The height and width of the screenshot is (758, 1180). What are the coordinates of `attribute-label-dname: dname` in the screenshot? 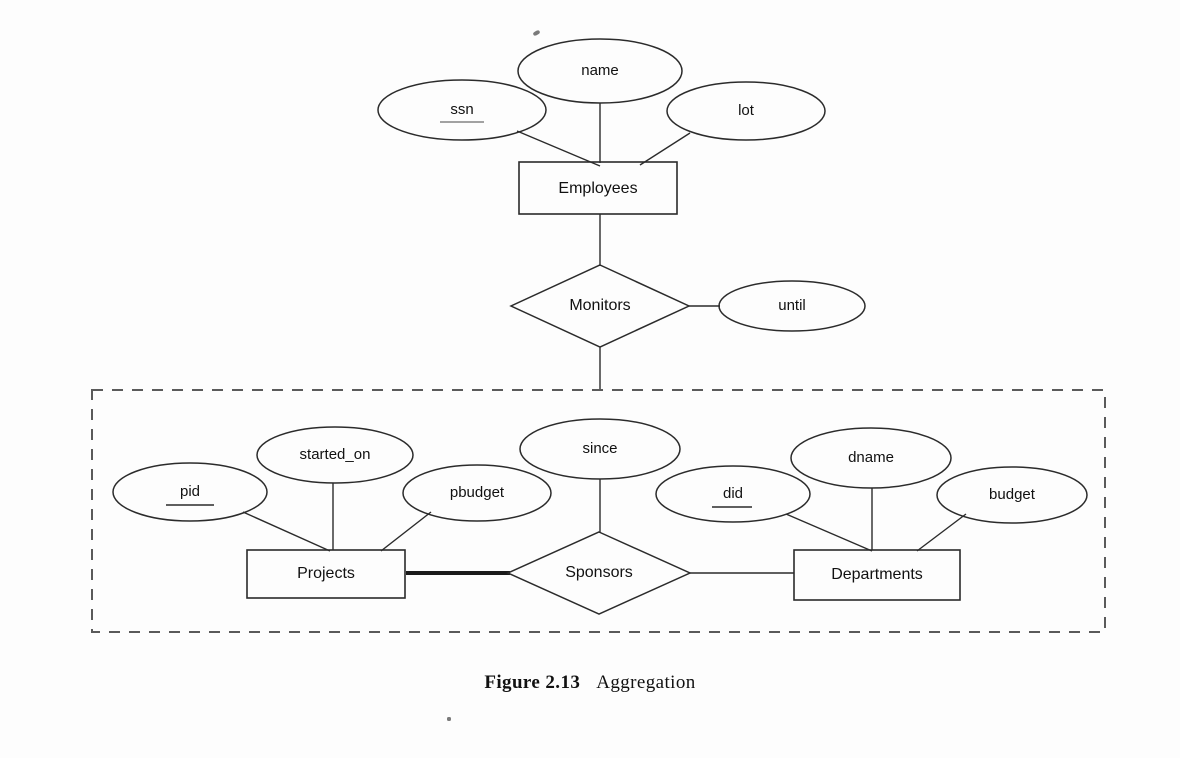 It's located at (871, 457).